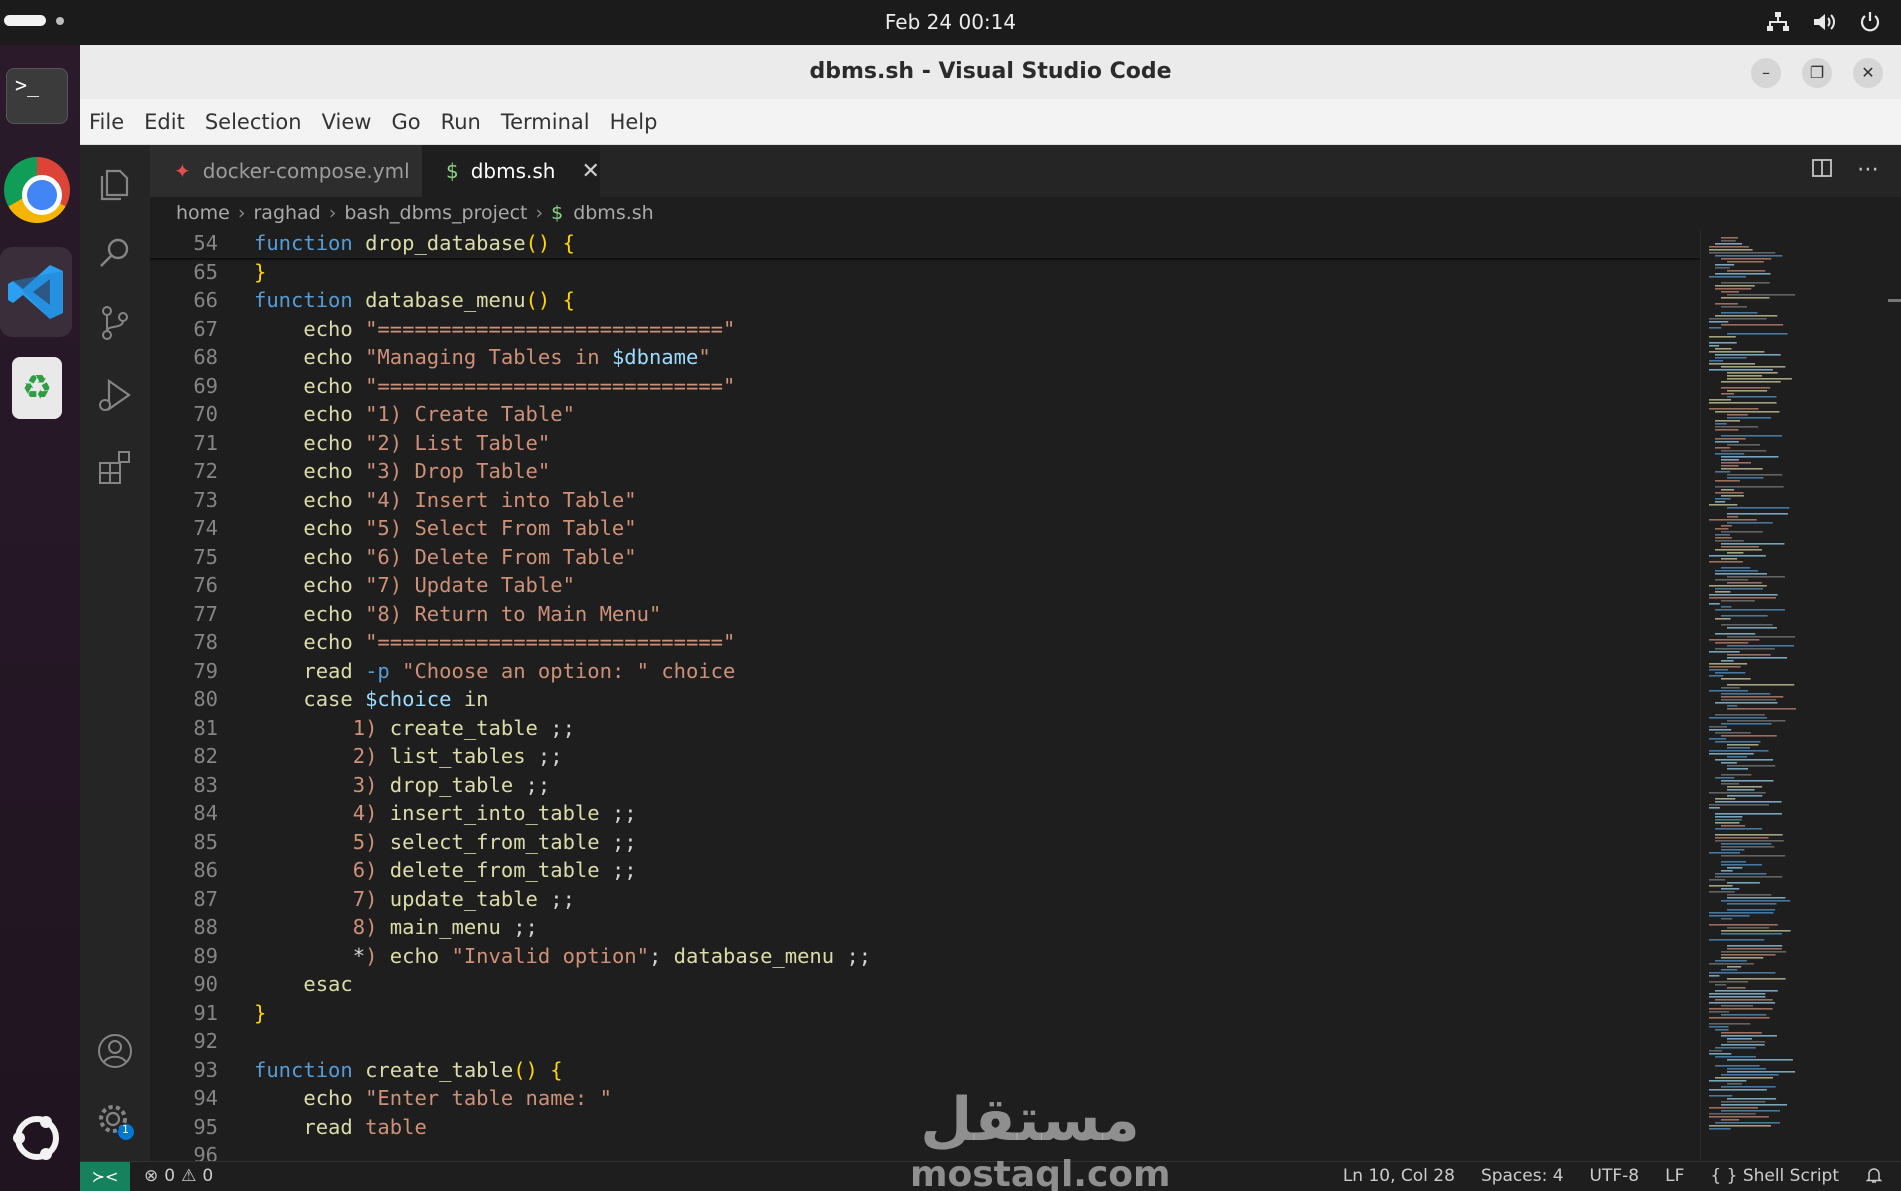 The height and width of the screenshot is (1191, 1901). I want to click on code-line: 67 echo "============================", so click(965, 329).